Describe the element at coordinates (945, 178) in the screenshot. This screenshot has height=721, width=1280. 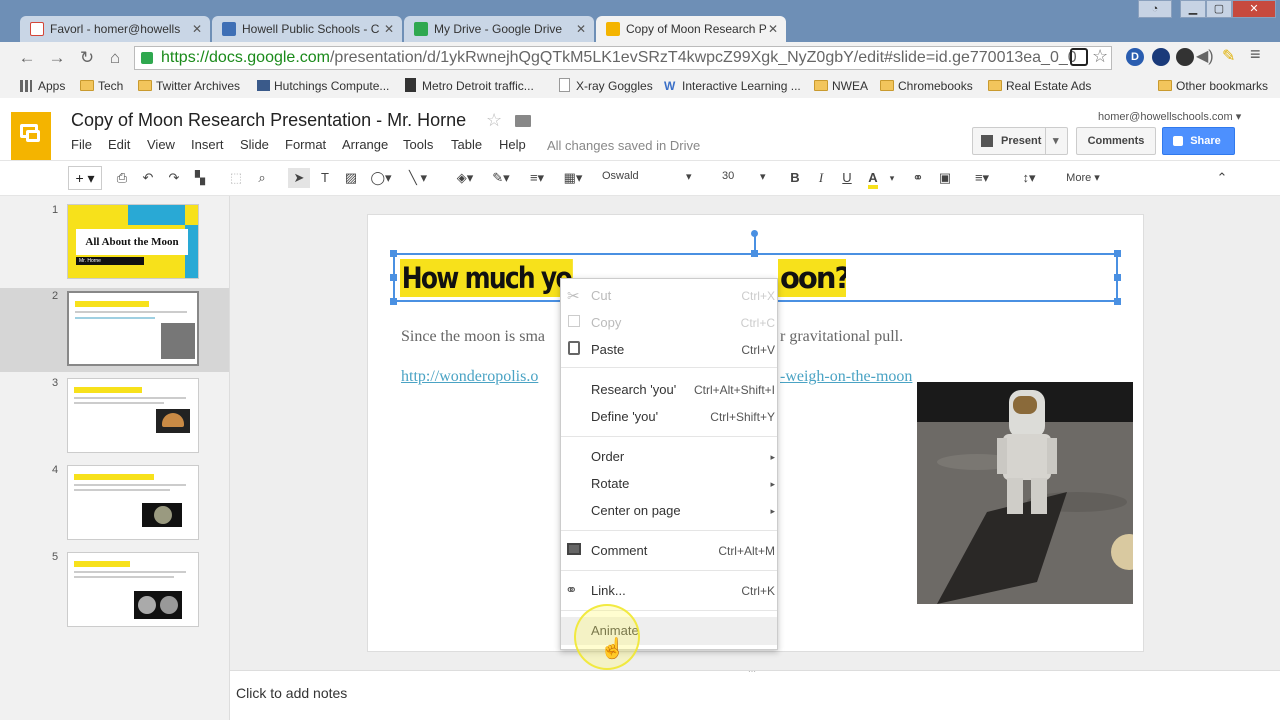
I see `comment-icon: ▣` at that location.